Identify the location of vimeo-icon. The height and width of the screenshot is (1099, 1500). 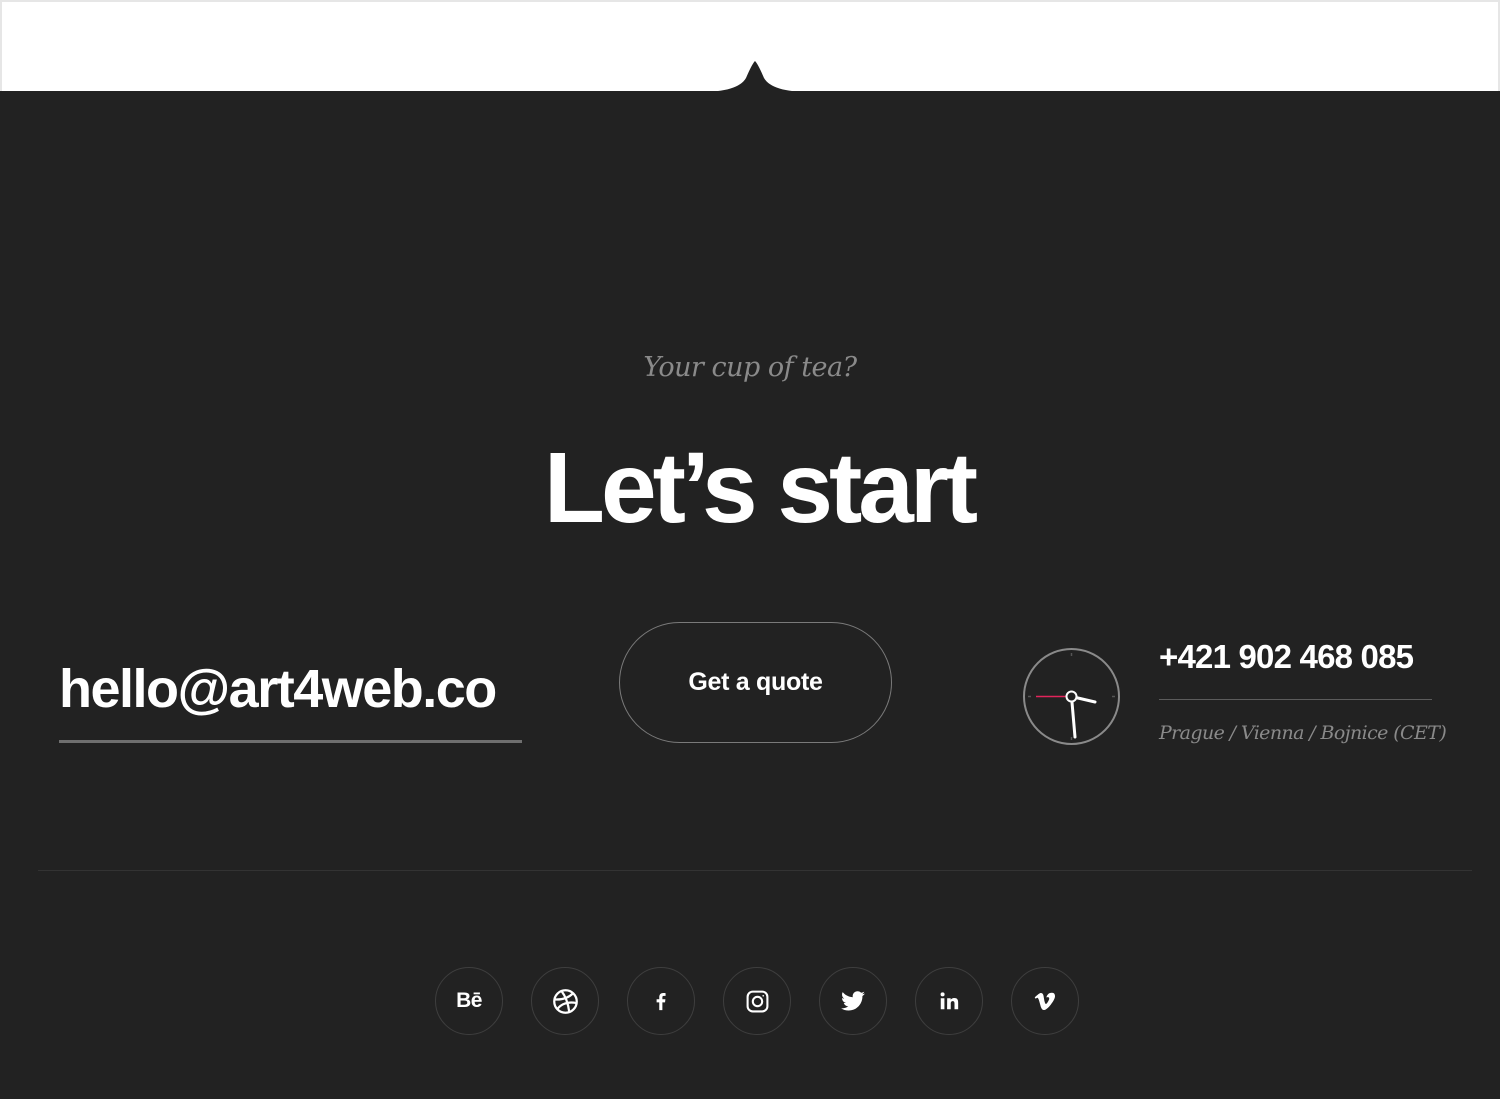
(1045, 1001).